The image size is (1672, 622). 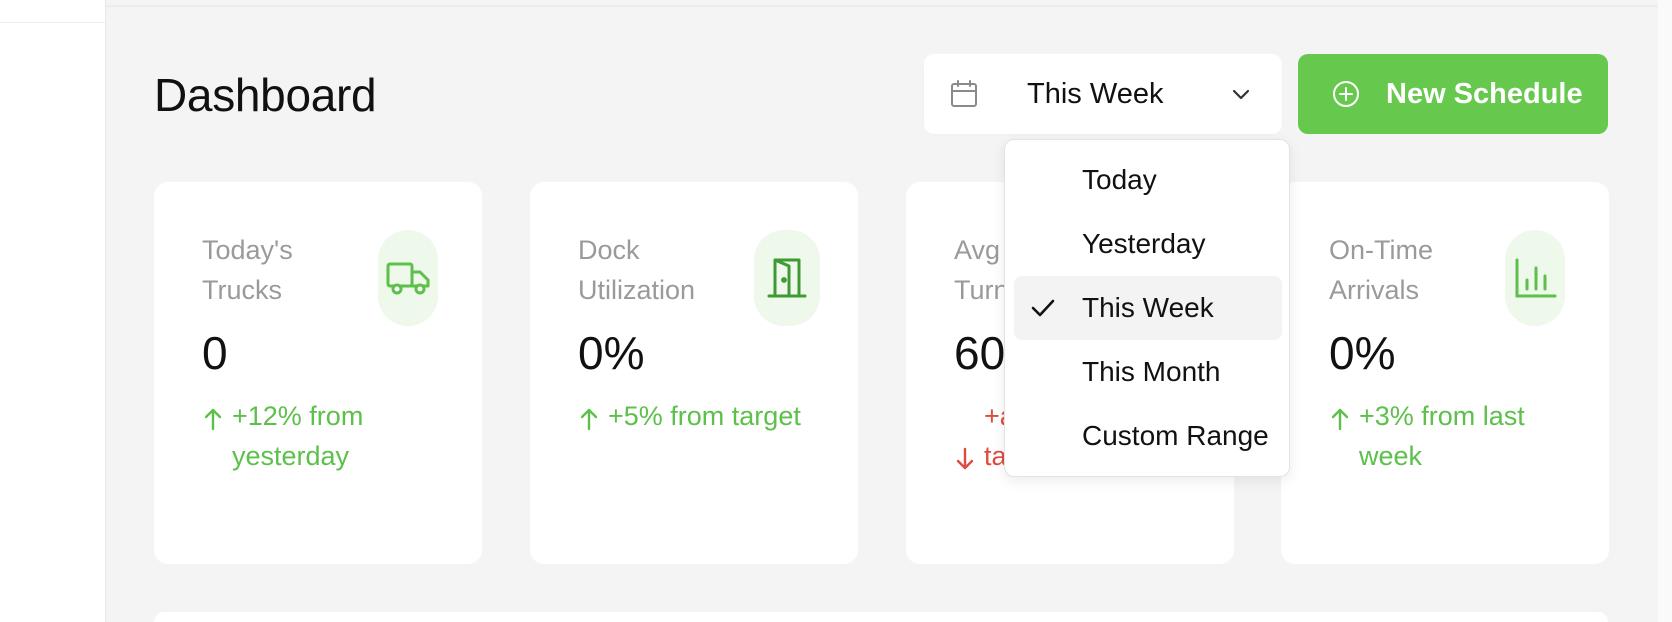 I want to click on menu-option-label: This Week, so click(x=1148, y=307).